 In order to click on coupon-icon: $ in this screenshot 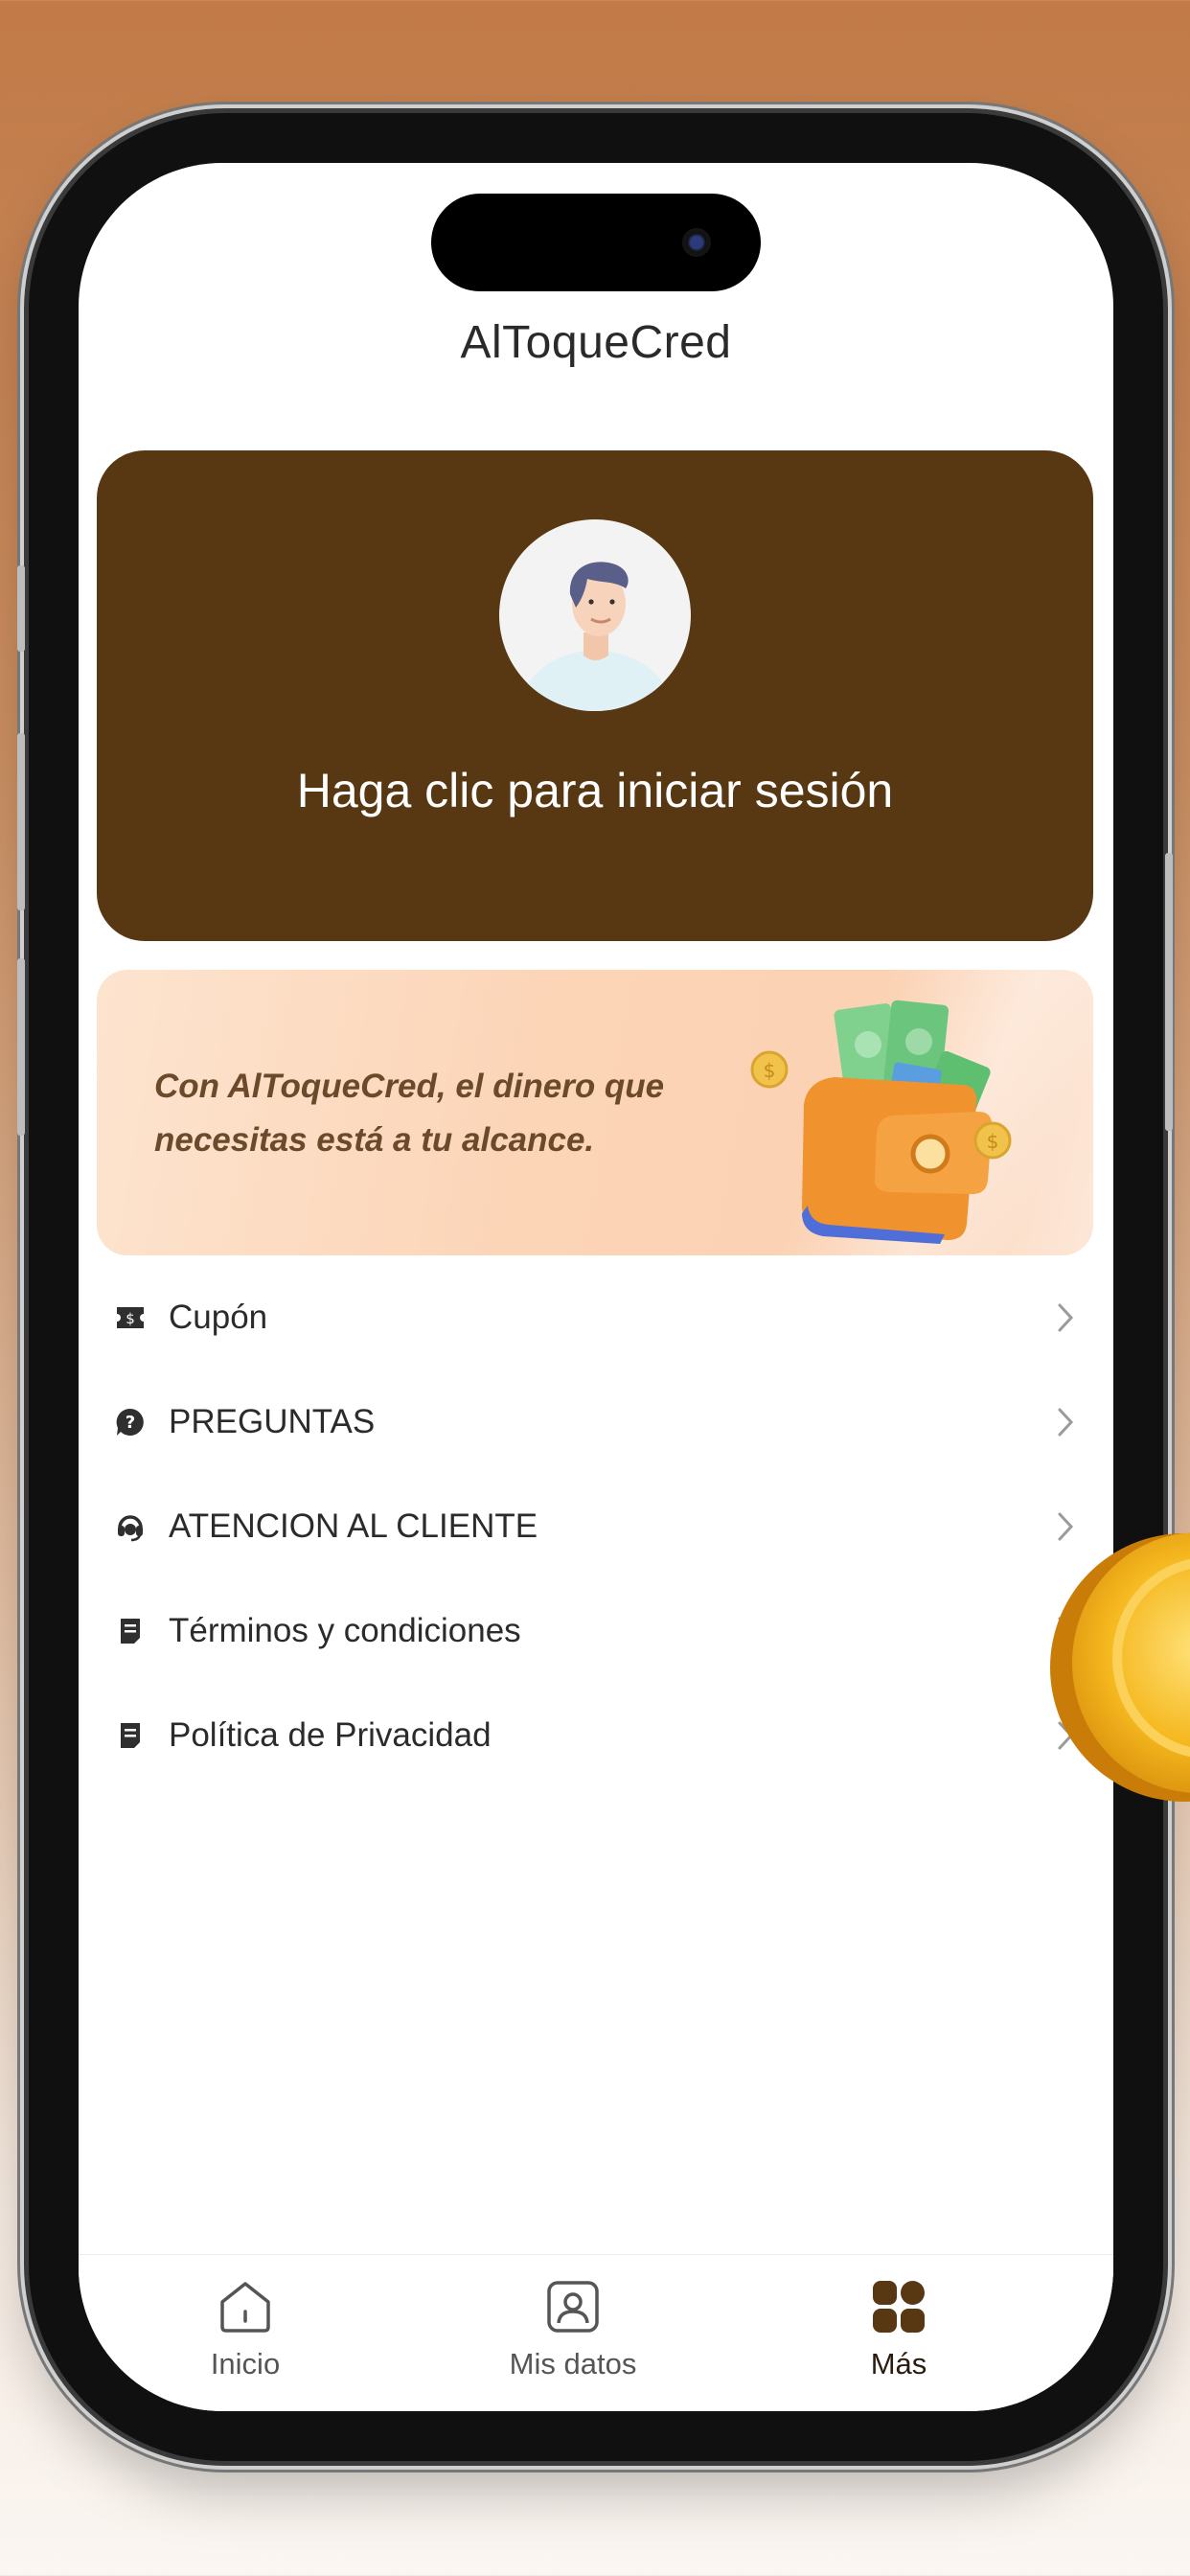, I will do `click(131, 1318)`.